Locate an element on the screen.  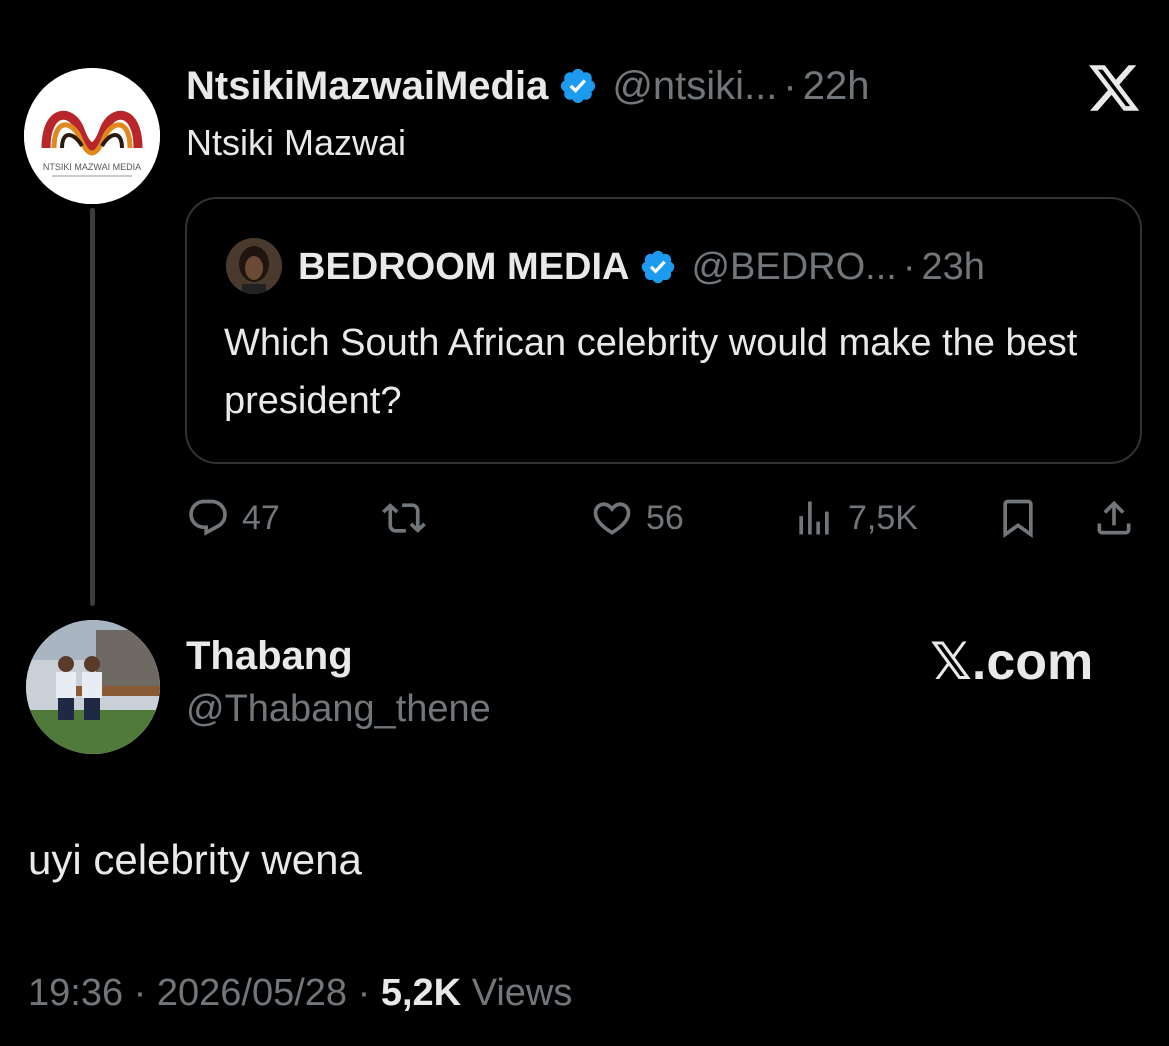
bookmark-button is located at coordinates (1018, 518).